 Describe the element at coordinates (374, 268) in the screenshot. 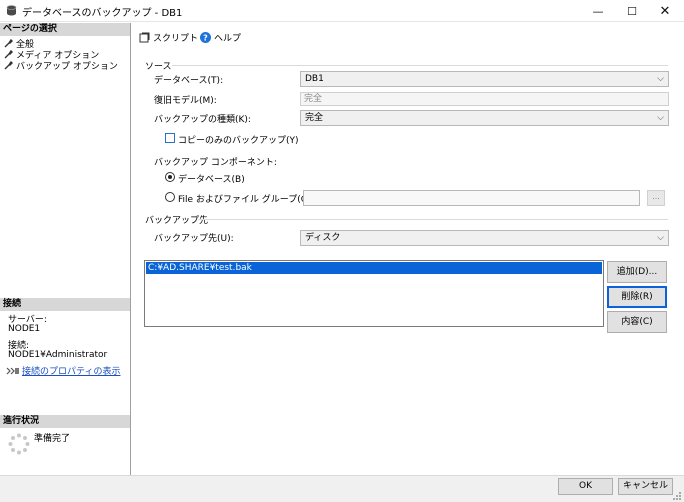

I see `list-item: C:¥AD.SHARE¥test.bak` at that location.